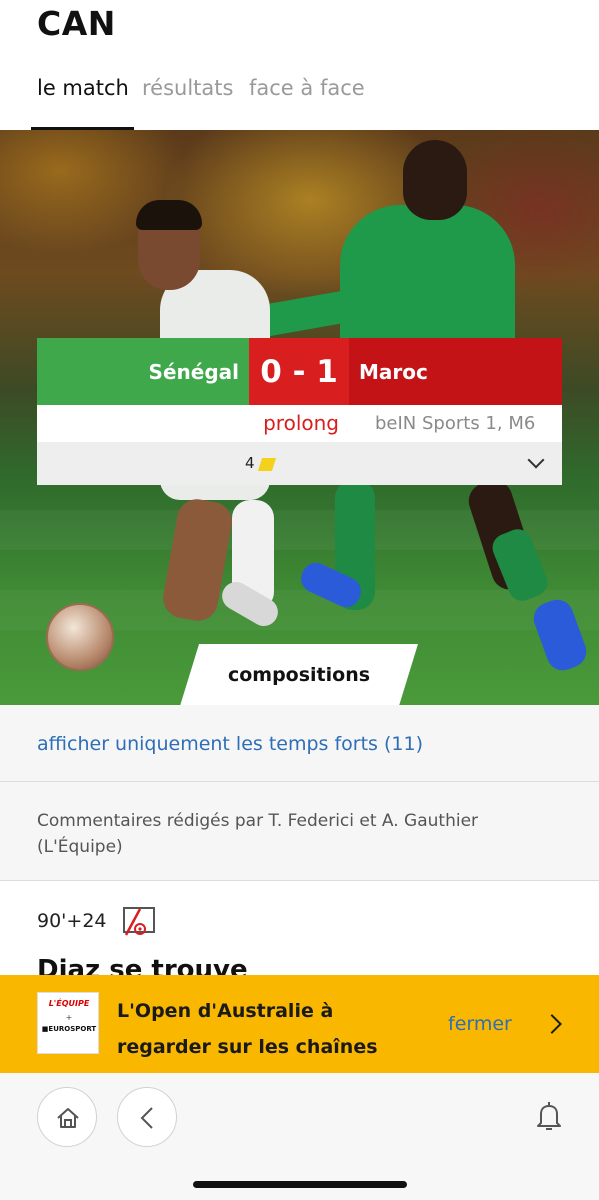 The image size is (599, 1200). Describe the element at coordinates (267, 464) in the screenshot. I see `yellow-card-icon` at that location.